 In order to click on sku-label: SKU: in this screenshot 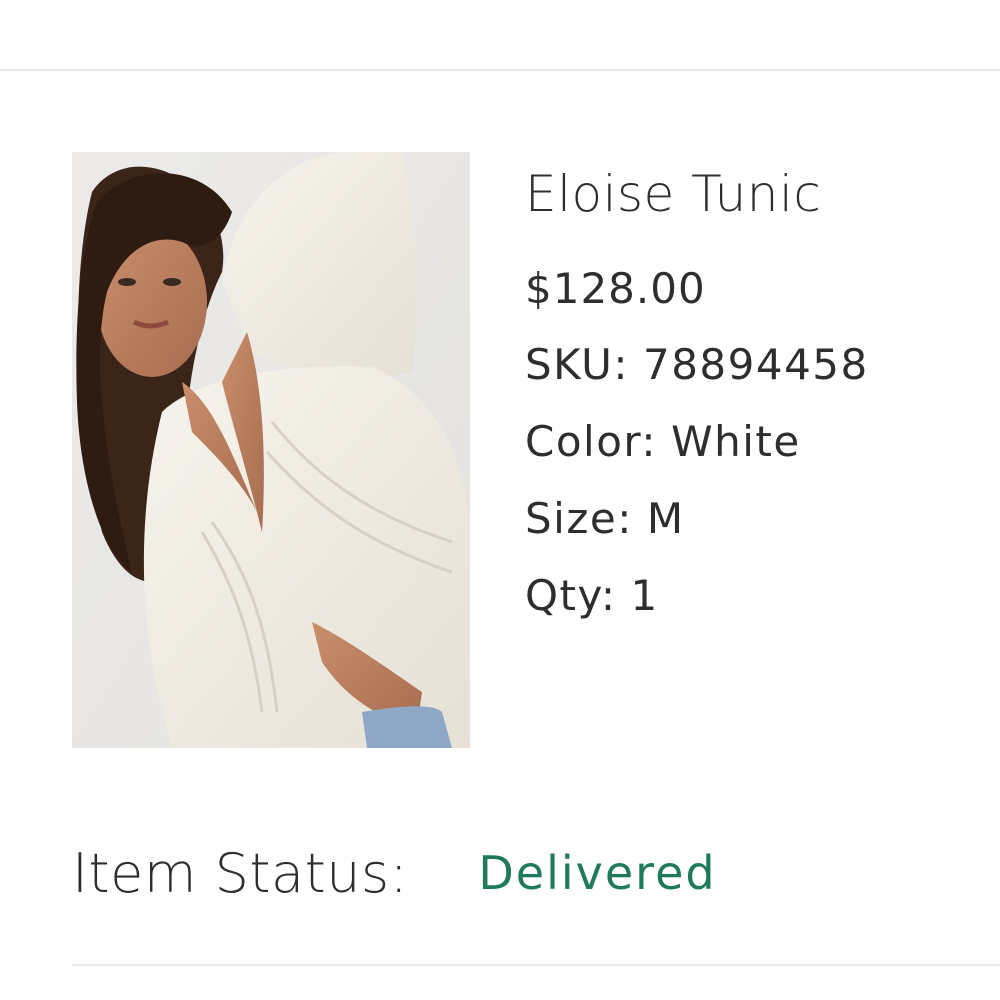, I will do `click(577, 364)`.